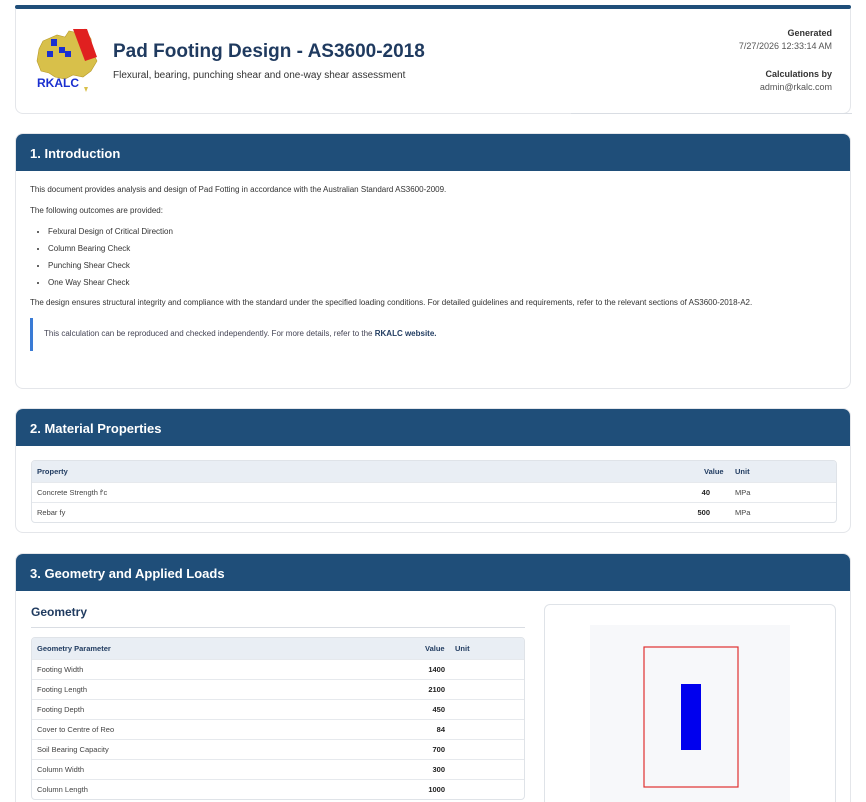 The width and height of the screenshot is (866, 802). Describe the element at coordinates (433, 427) in the screenshot. I see `material-properties-heading: 2. Material Properties` at that location.